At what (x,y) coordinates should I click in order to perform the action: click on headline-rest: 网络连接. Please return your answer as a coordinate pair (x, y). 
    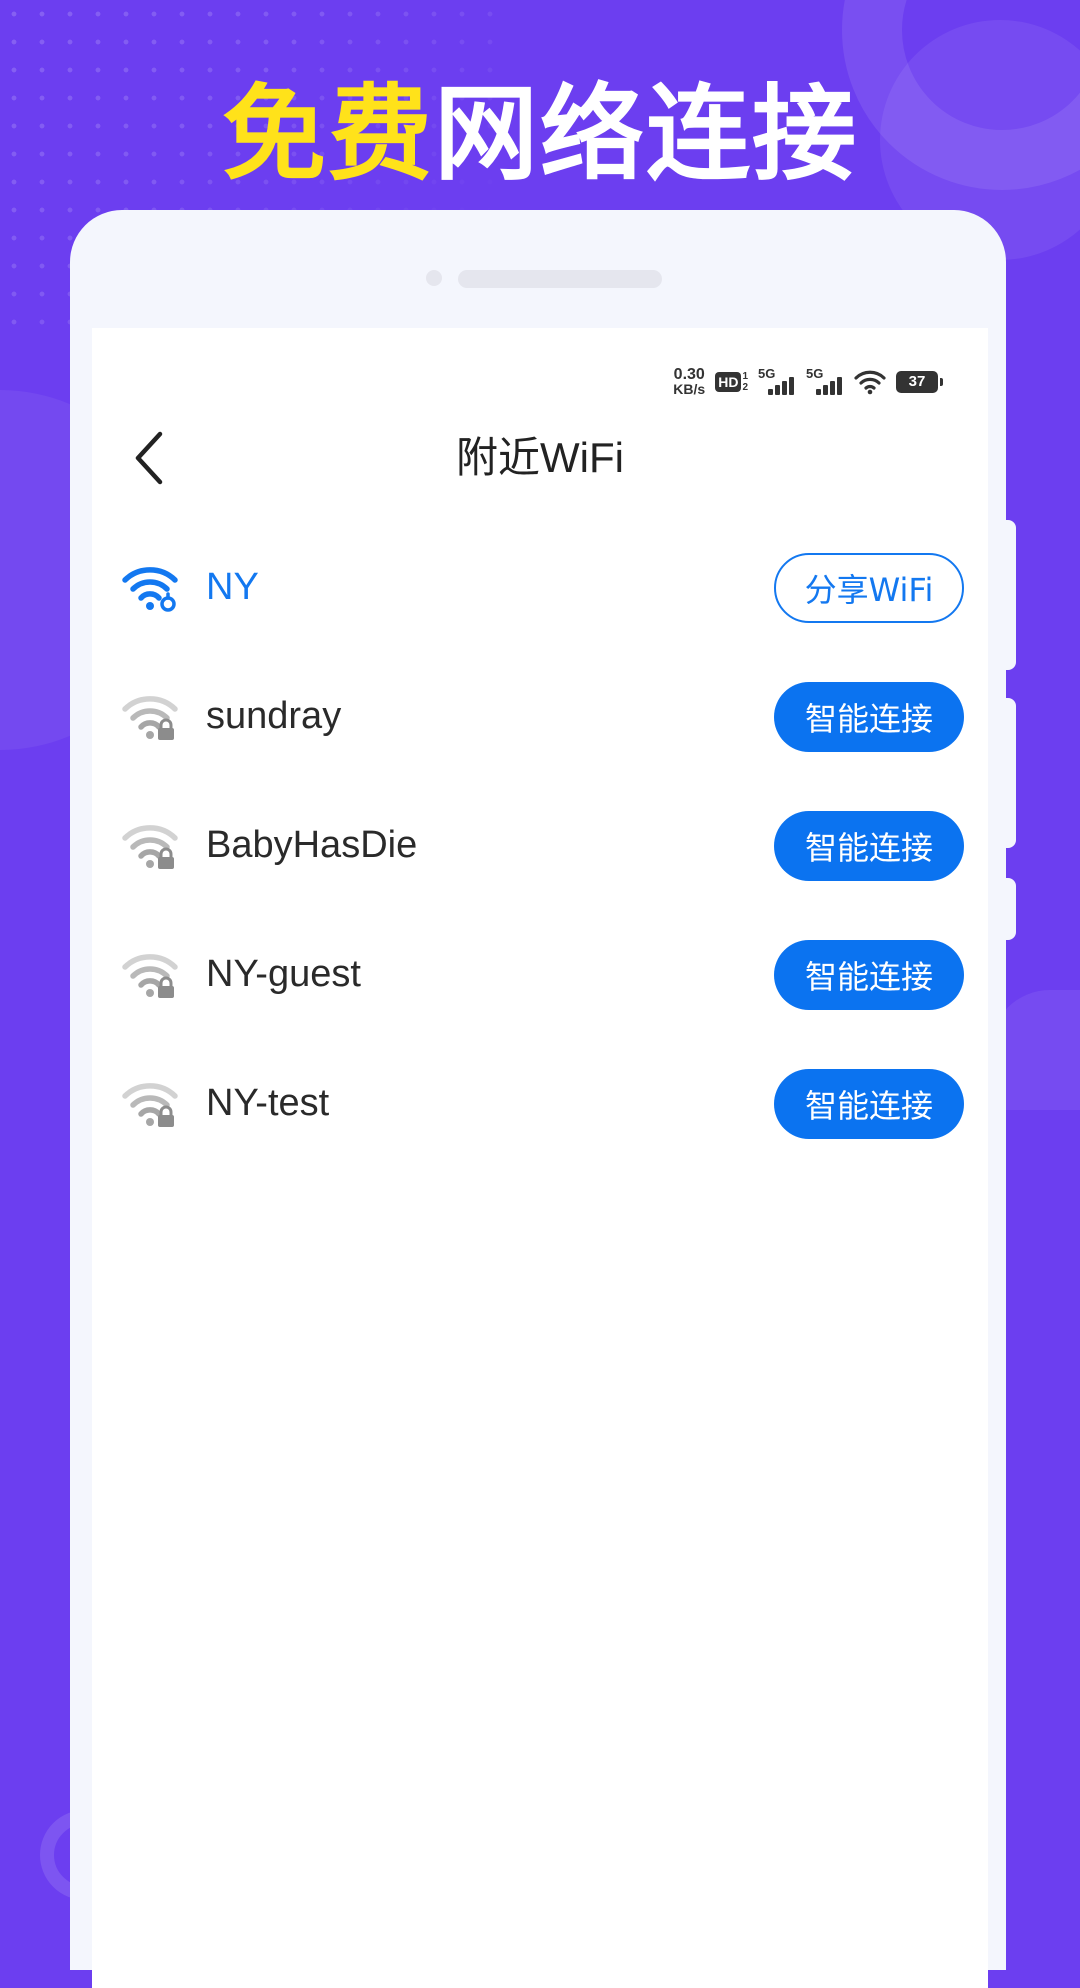
    Looking at the image, I should click on (646, 134).